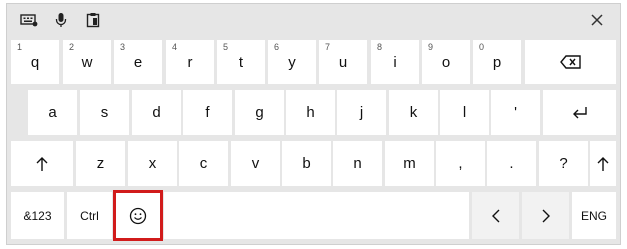 Image resolution: width=627 pixels, height=249 pixels. I want to click on key-w: 2 w, so click(87, 62).